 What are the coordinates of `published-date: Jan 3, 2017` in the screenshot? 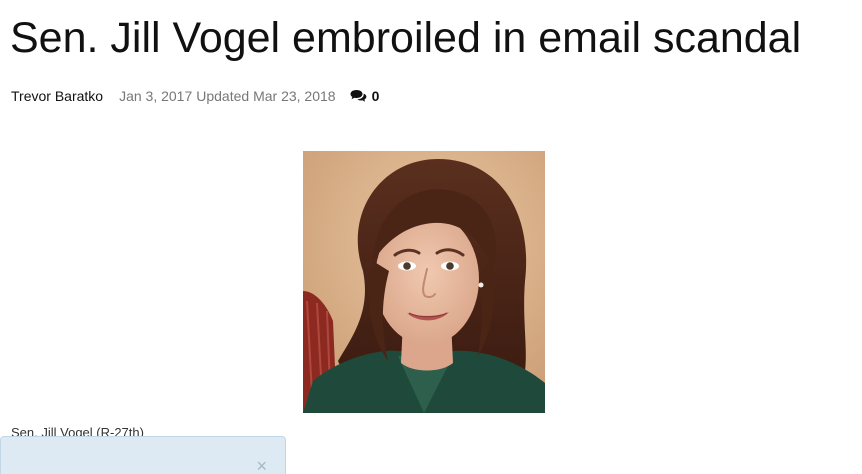 It's located at (156, 96).